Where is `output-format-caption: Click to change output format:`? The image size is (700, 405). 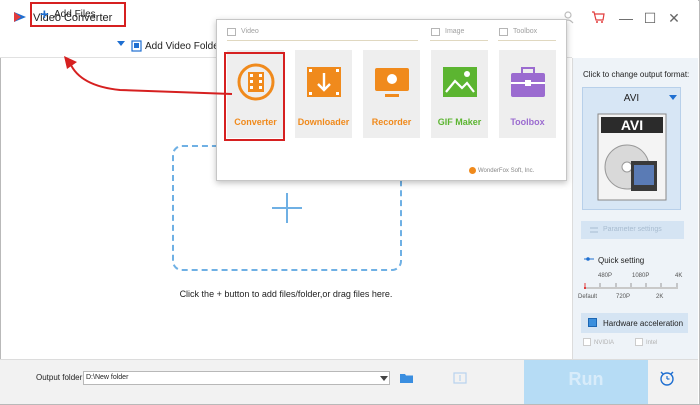
output-format-caption: Click to change output format: is located at coordinates (636, 74).